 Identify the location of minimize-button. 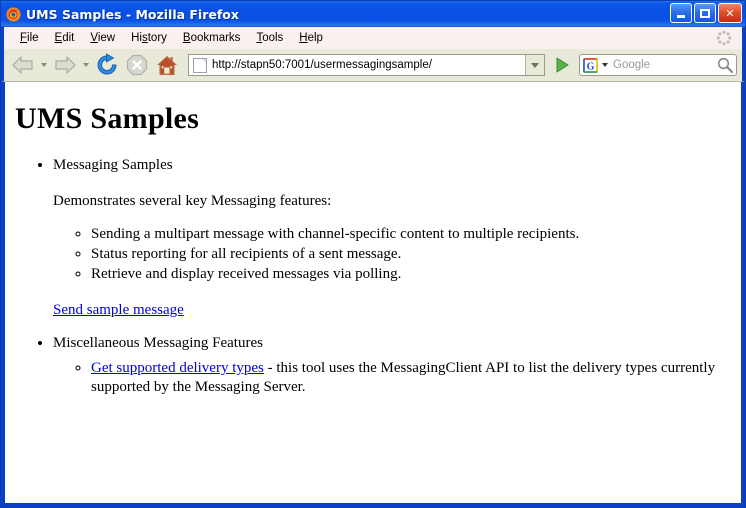
(681, 13).